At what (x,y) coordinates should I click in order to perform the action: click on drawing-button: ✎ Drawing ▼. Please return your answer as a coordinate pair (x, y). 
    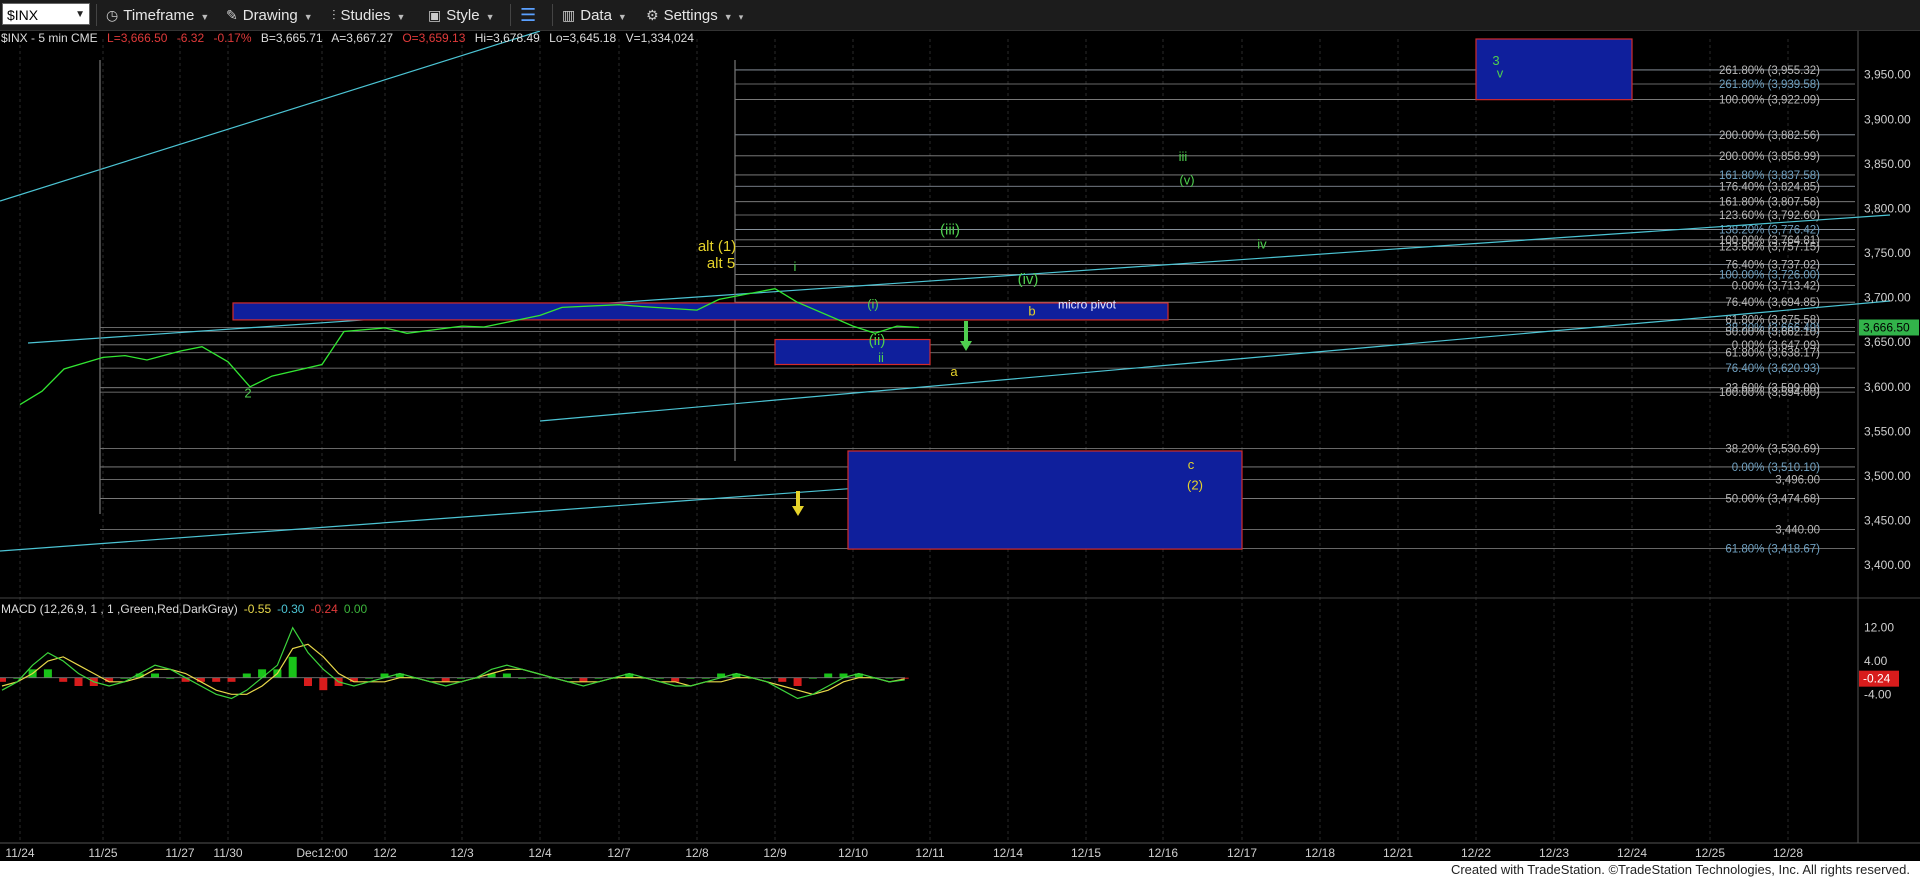
    Looking at the image, I should click on (269, 15).